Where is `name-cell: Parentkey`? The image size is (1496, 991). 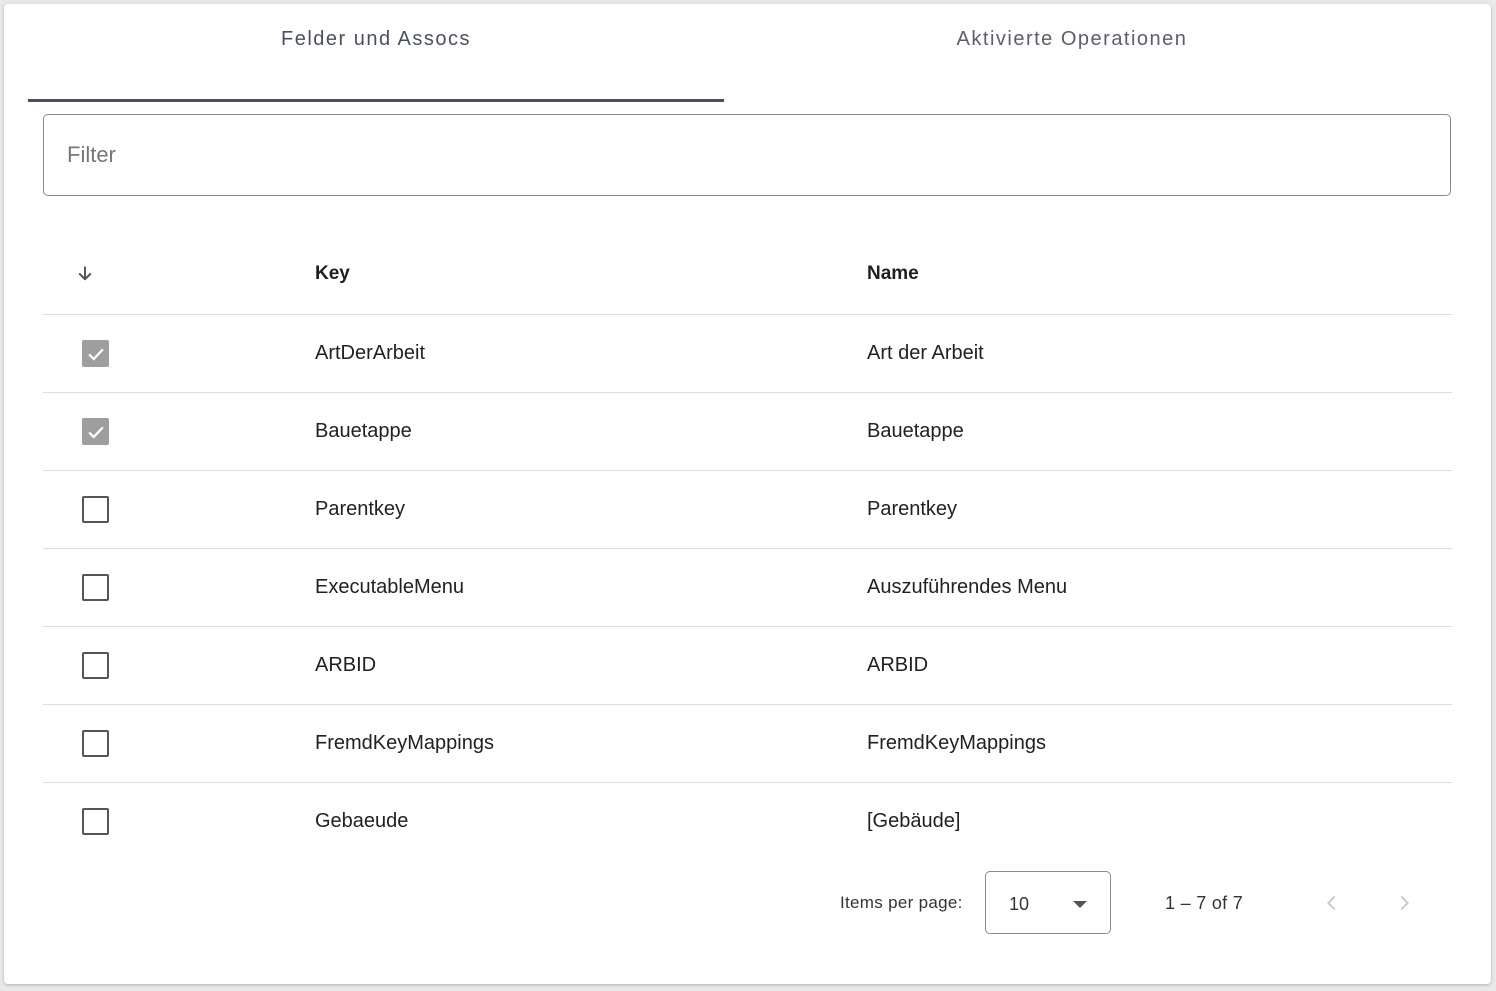
name-cell: Parentkey is located at coordinates (912, 509).